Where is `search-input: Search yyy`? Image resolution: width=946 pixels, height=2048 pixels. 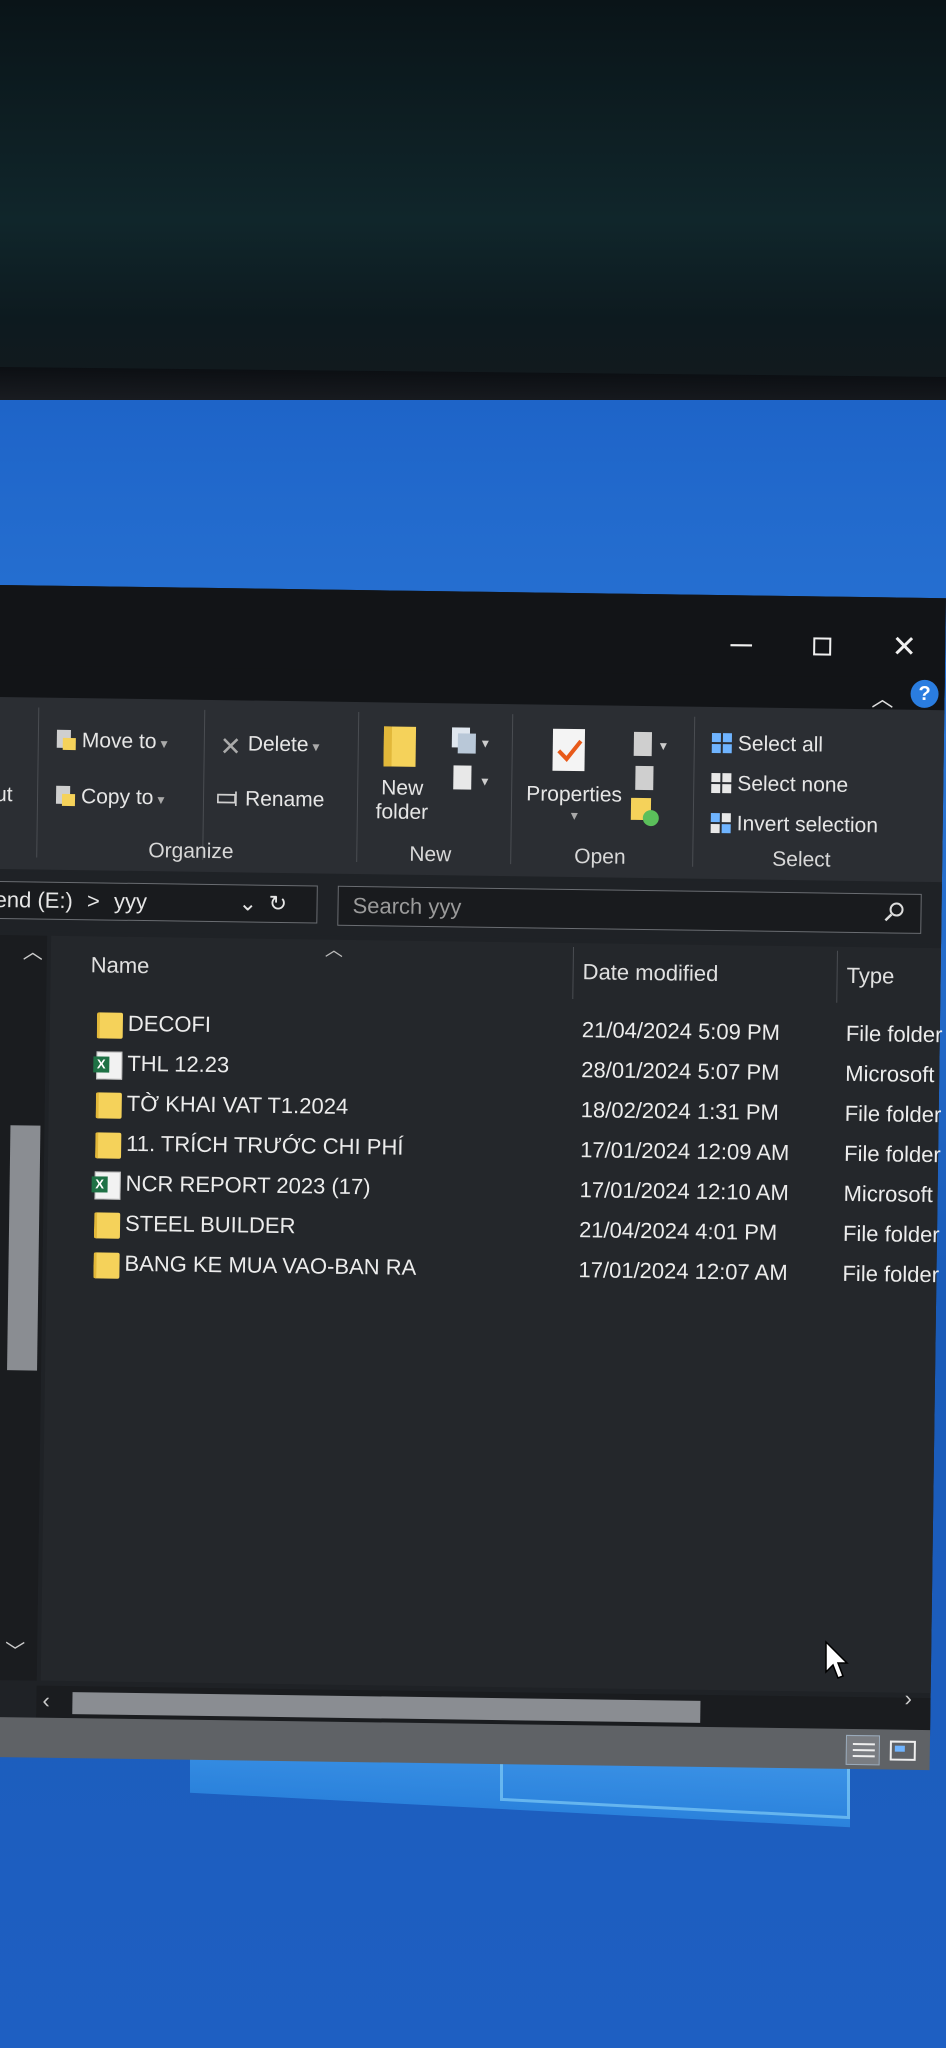
search-input: Search yyy is located at coordinates (629, 909).